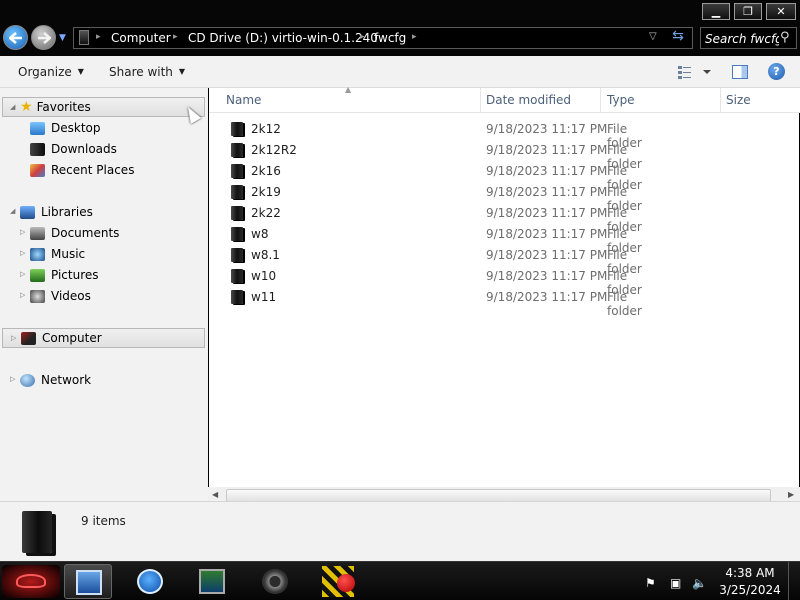 The image size is (800, 600). Describe the element at coordinates (443, 134) in the screenshot. I see `table-row: 2k12 9/18/2023 11:17 PM File folder` at that location.